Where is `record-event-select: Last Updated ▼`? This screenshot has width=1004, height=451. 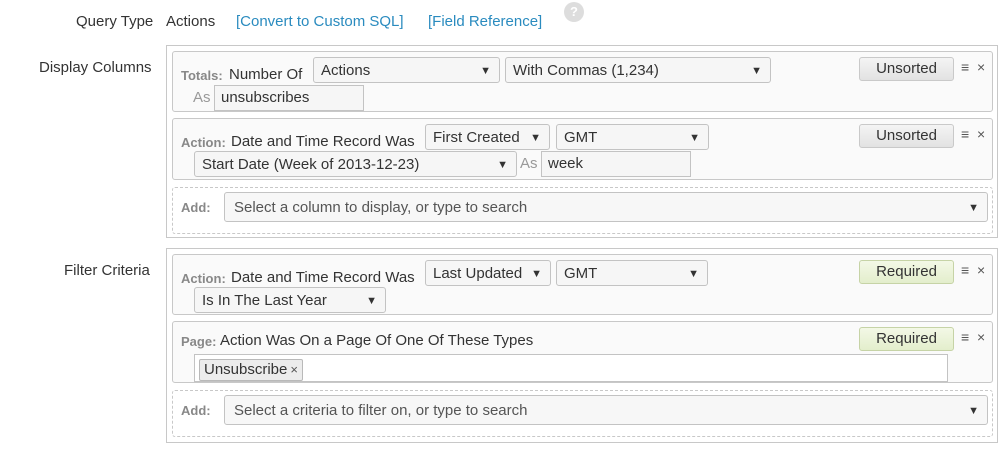 record-event-select: Last Updated ▼ is located at coordinates (488, 273).